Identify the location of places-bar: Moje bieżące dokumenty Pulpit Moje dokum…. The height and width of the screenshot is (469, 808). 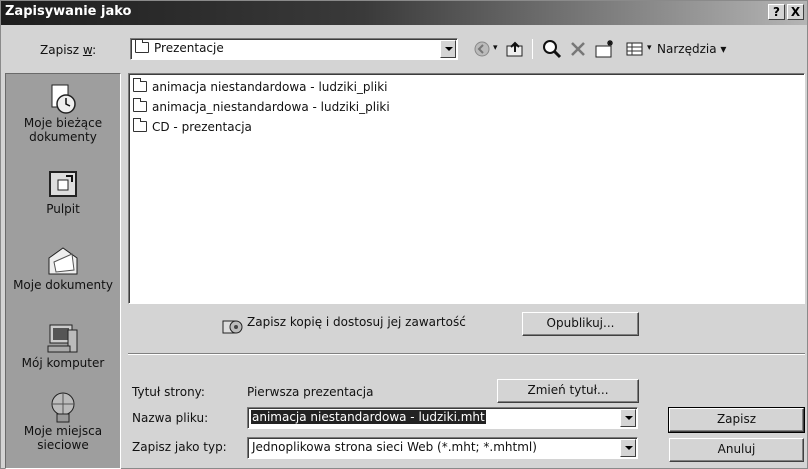
(63, 271).